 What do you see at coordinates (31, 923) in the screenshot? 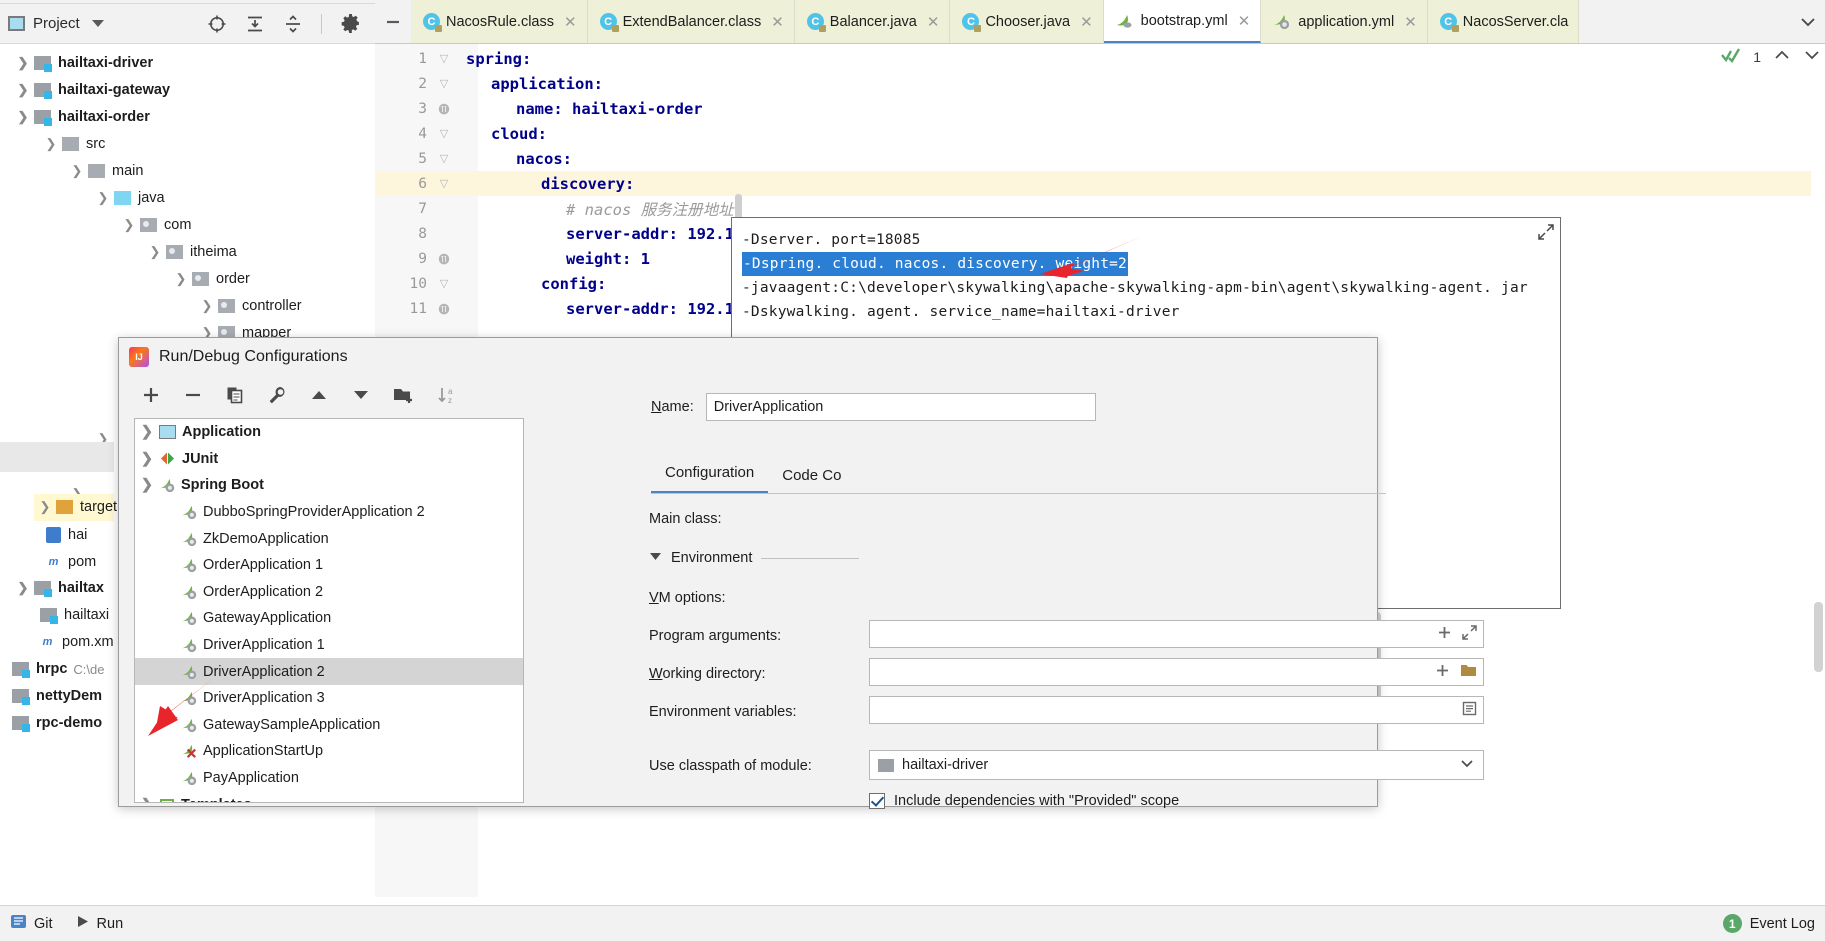
I see `status-git: Git` at bounding box center [31, 923].